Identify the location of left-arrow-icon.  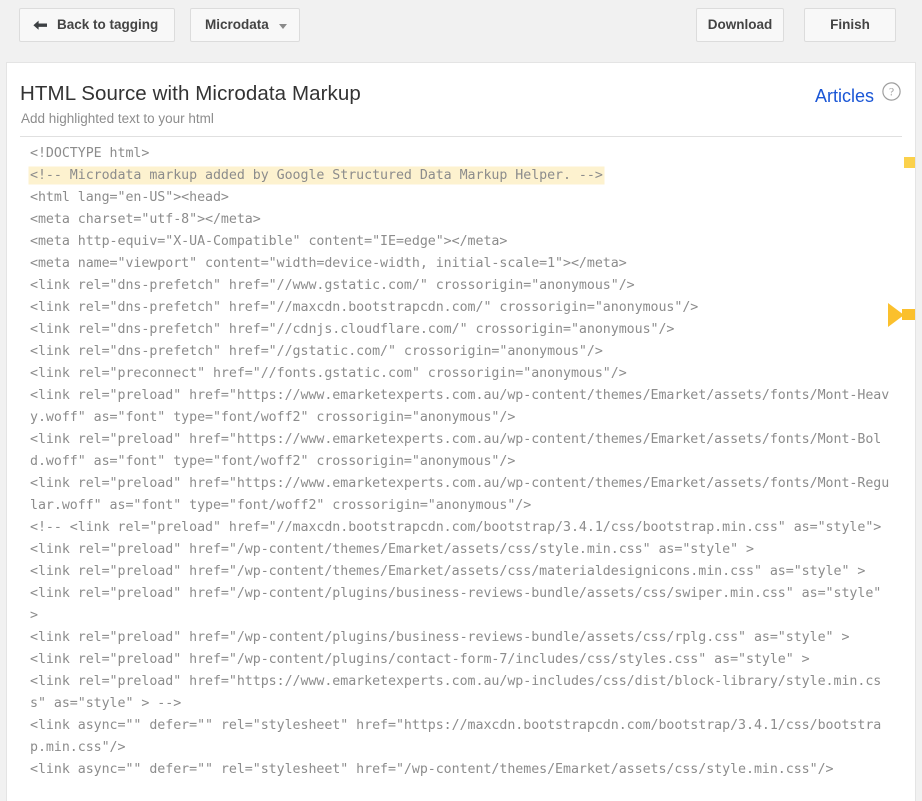
(40, 26).